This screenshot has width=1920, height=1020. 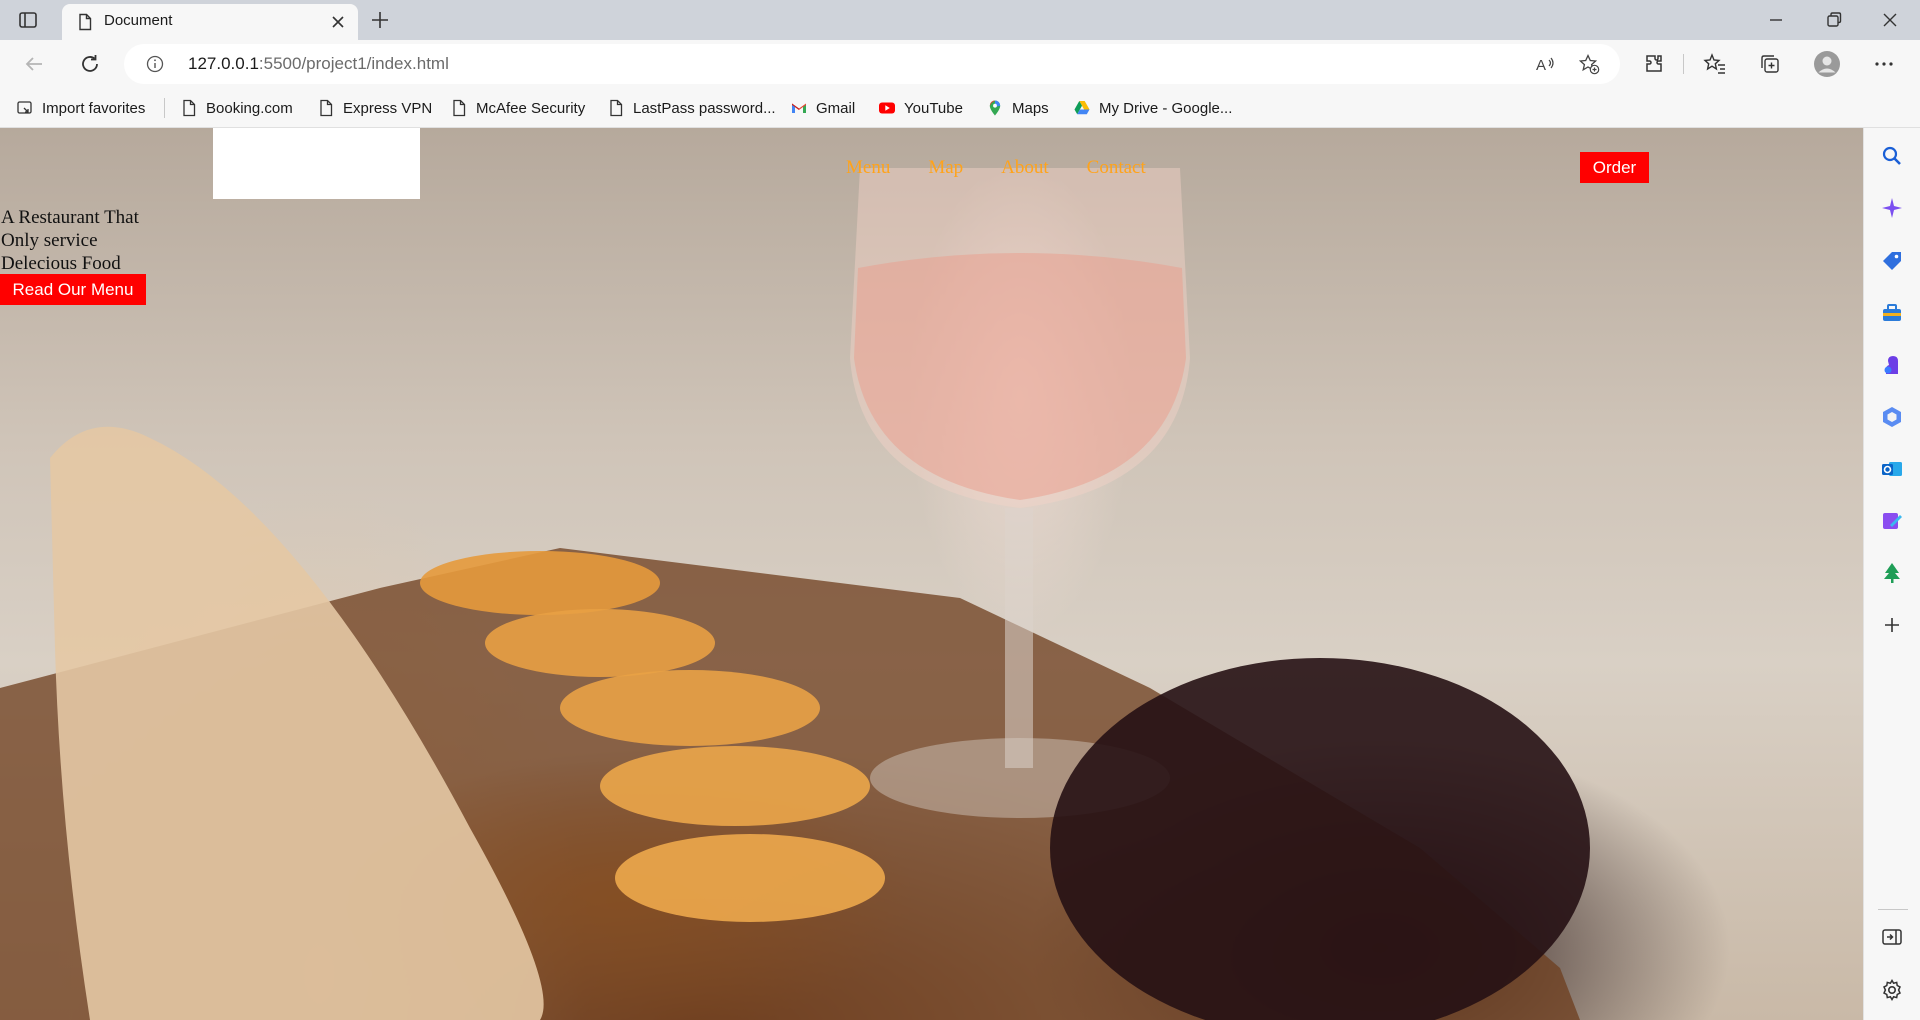 I want to click on maps-icon, so click(x=995, y=108).